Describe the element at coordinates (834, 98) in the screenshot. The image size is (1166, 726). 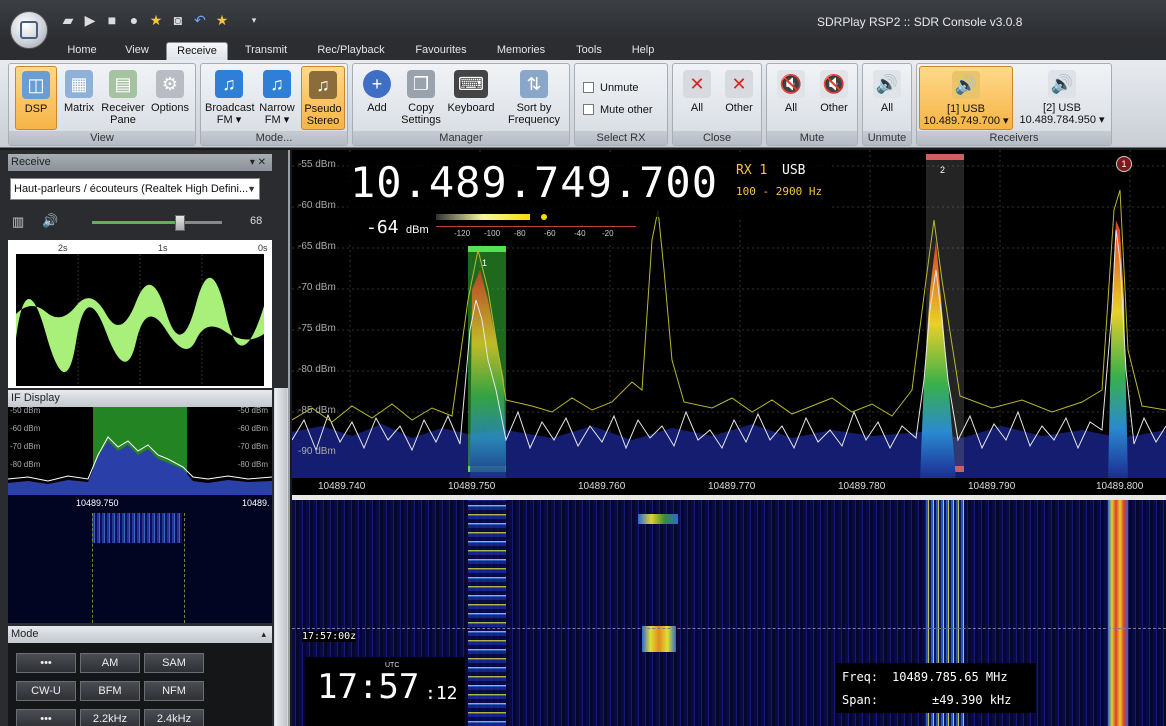
I see `mute-other-button: 🔇 Other` at that location.